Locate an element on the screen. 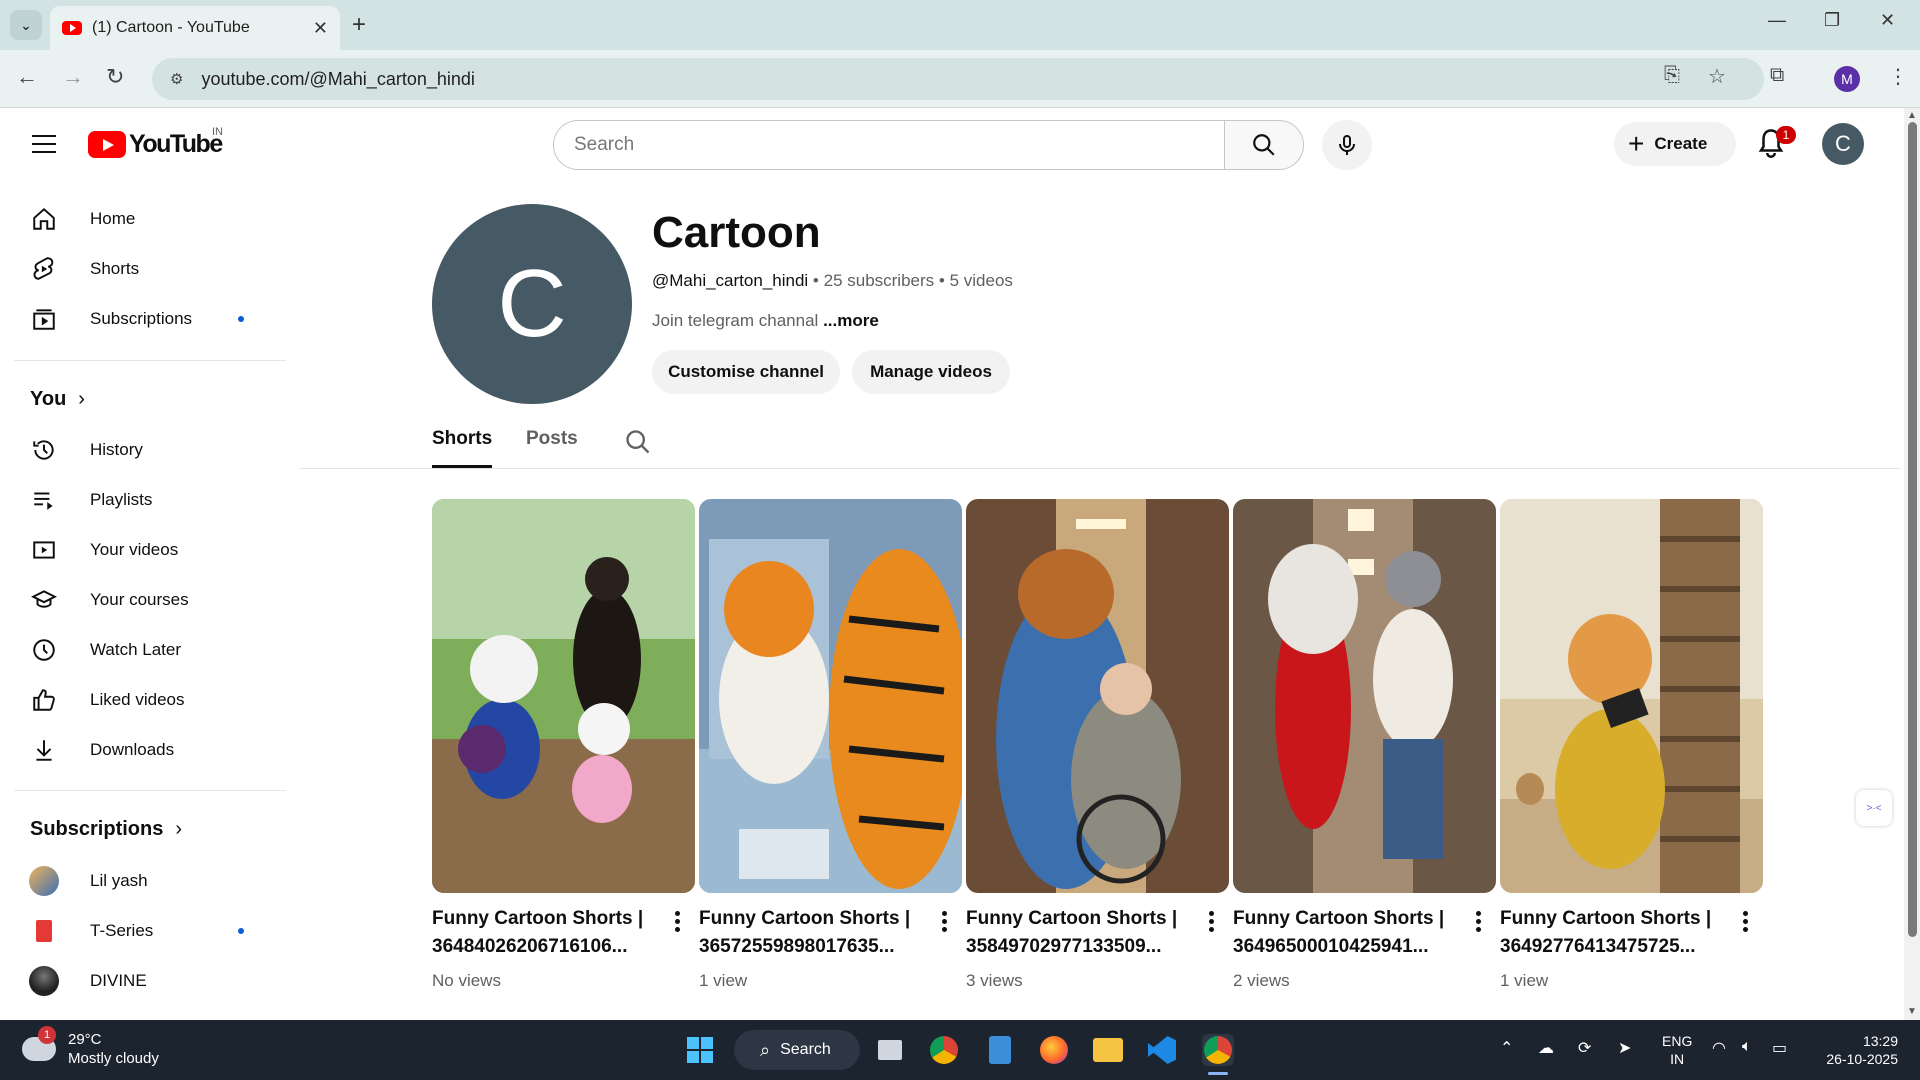  battery-icon: ▭ is located at coordinates (1779, 1048).